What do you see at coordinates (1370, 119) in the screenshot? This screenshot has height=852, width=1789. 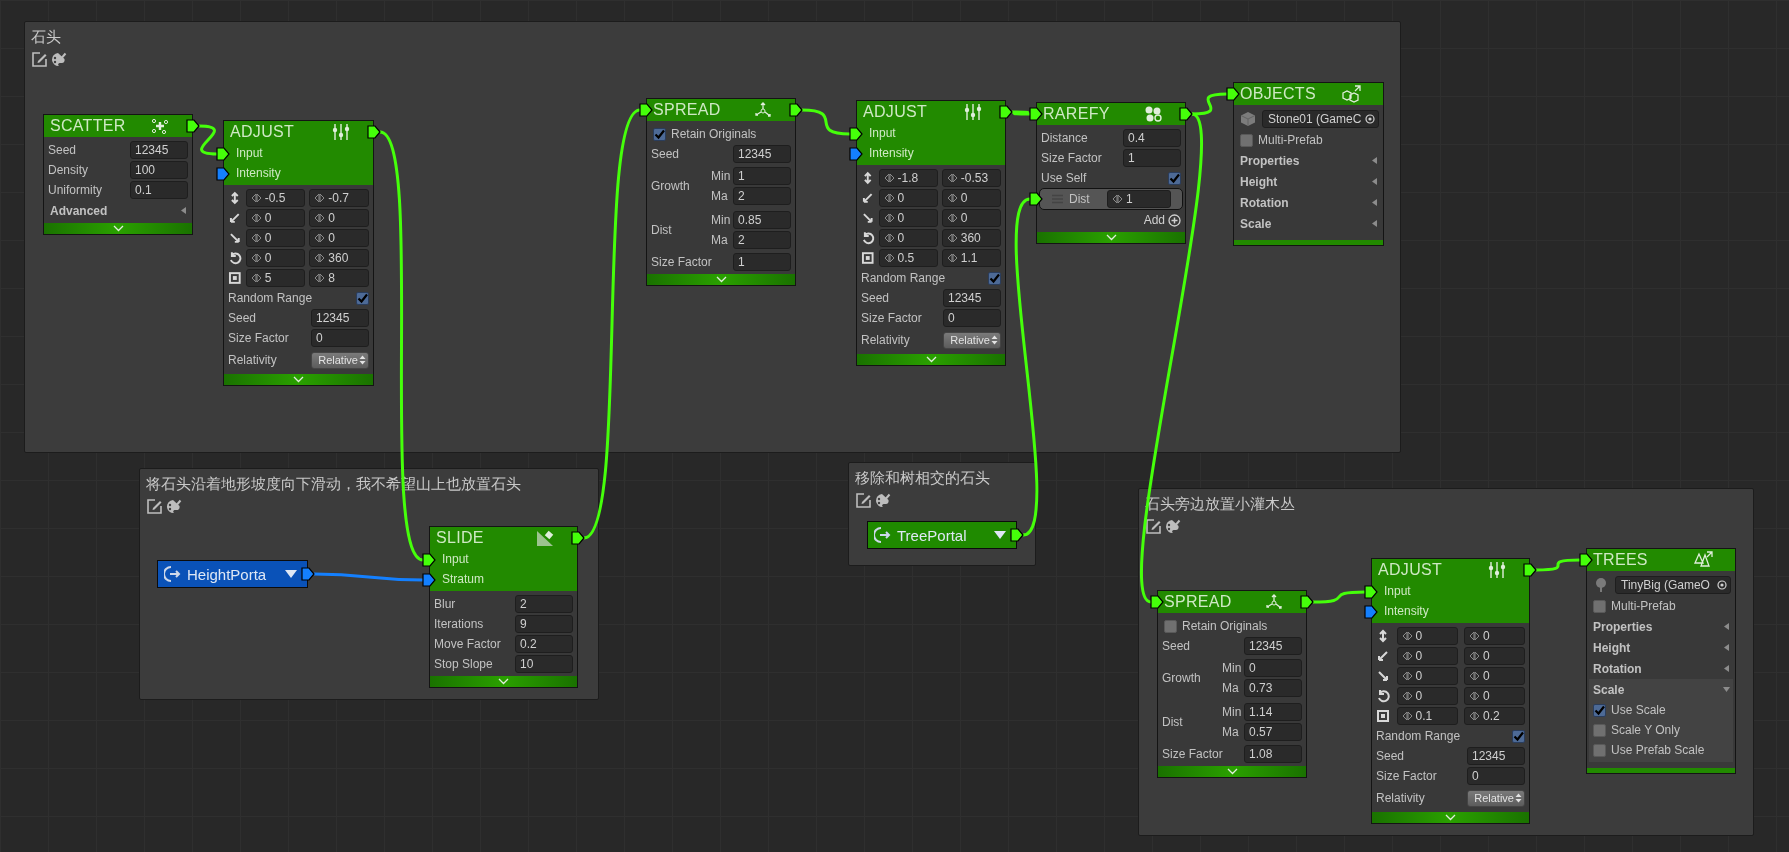 I see `target-icon` at bounding box center [1370, 119].